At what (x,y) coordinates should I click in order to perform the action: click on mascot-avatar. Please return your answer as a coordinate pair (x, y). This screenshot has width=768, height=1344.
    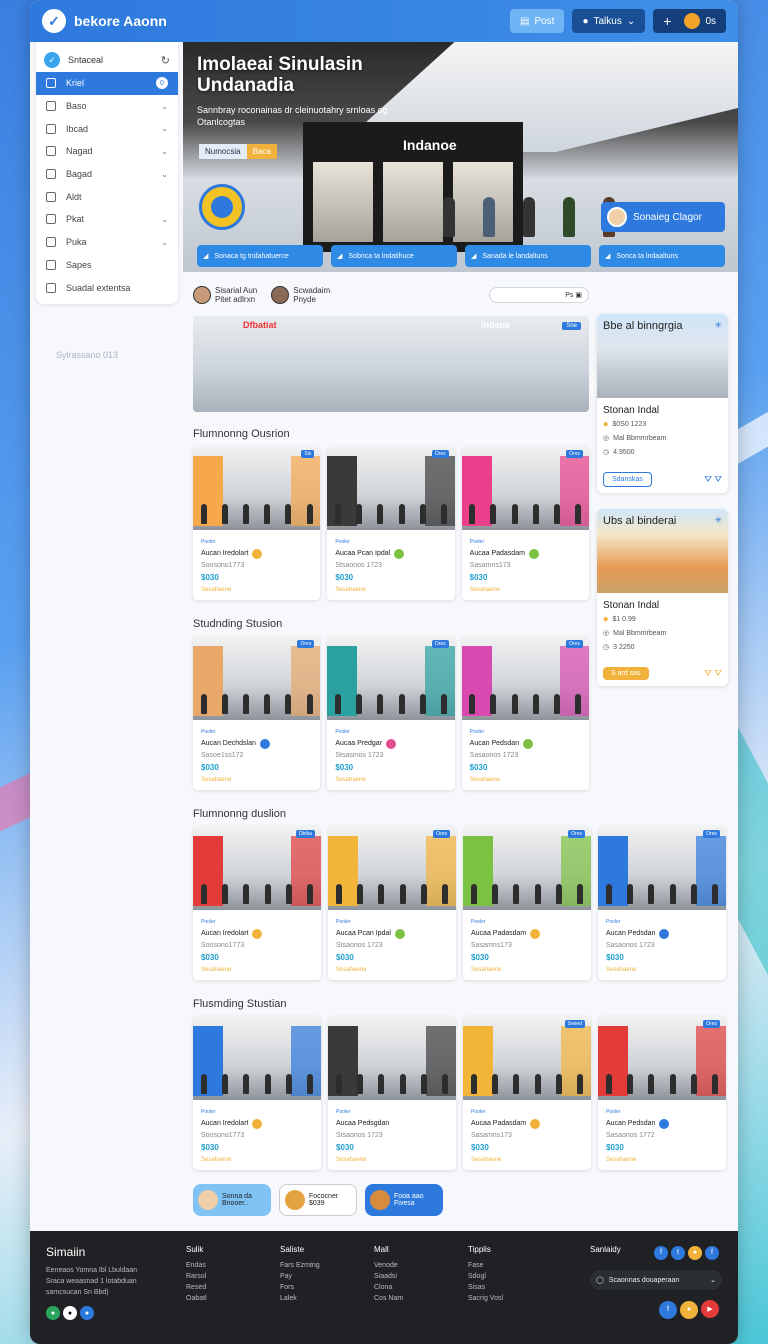
    Looking at the image, I should click on (692, 21).